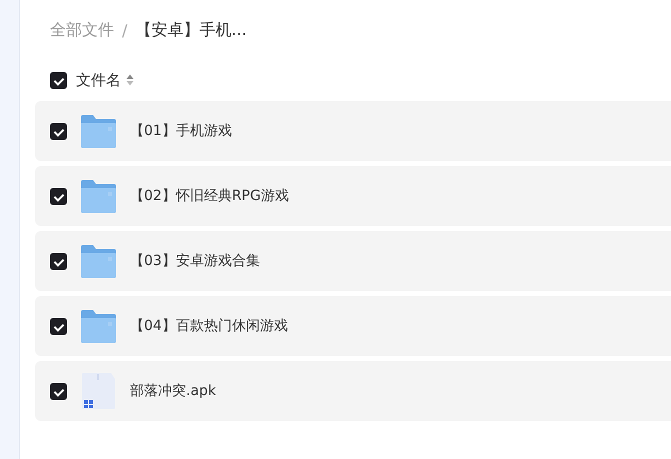 Image resolution: width=671 pixels, height=459 pixels. I want to click on sort-icon, so click(130, 80).